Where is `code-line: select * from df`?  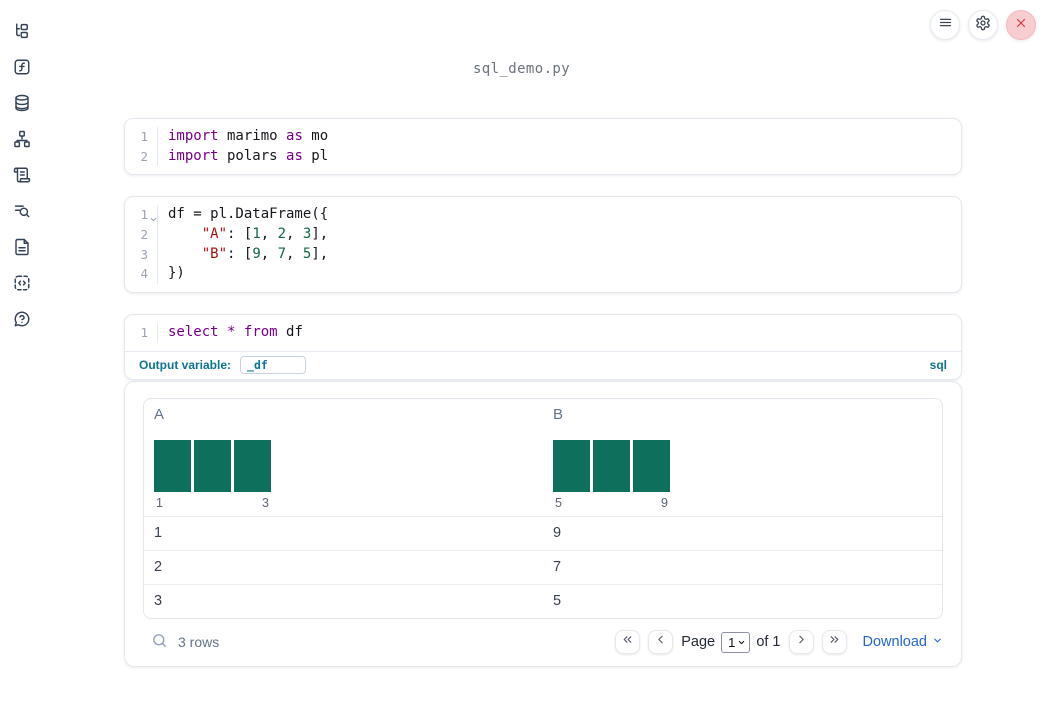
code-line: select * from df is located at coordinates (235, 332).